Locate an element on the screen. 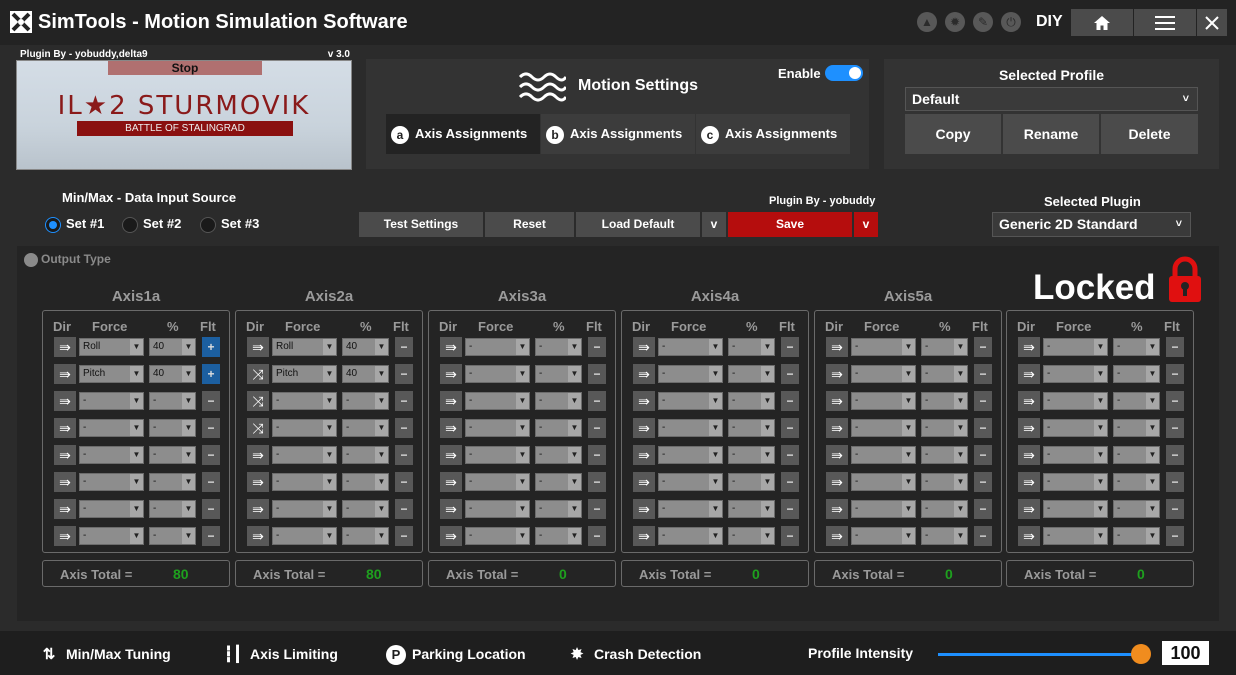 The image size is (1236, 675). upload-icon: ▲ is located at coordinates (927, 22).